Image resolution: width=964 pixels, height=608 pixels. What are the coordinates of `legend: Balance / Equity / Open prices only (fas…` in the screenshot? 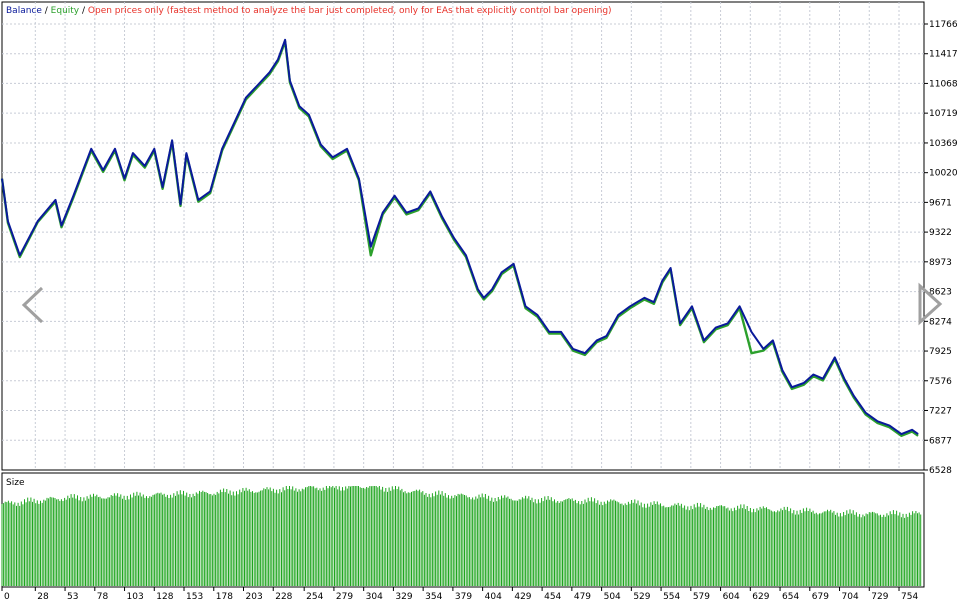 It's located at (309, 11).